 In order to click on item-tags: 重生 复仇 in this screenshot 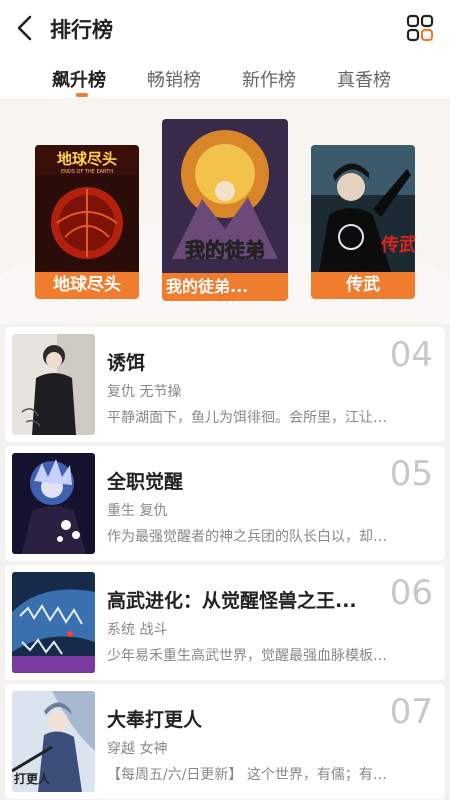, I will do `click(137, 511)`.